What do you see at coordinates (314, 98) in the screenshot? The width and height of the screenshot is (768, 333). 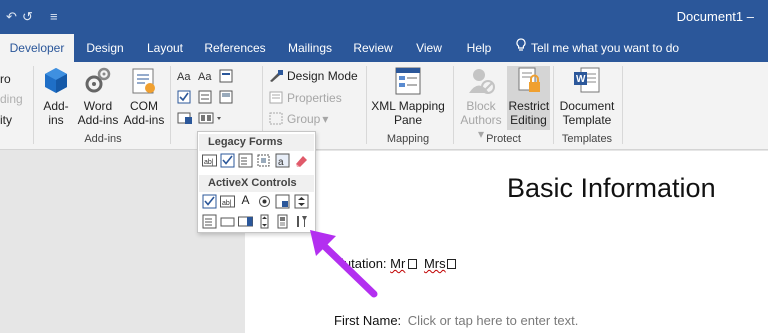 I see `properties-label: Properties` at bounding box center [314, 98].